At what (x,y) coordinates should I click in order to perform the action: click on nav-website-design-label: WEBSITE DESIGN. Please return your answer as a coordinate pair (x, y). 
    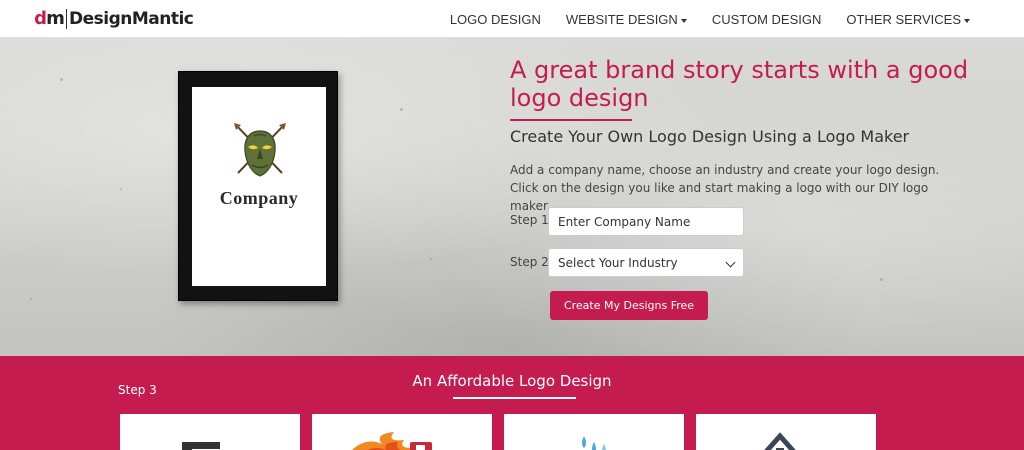
    Looking at the image, I should click on (621, 19).